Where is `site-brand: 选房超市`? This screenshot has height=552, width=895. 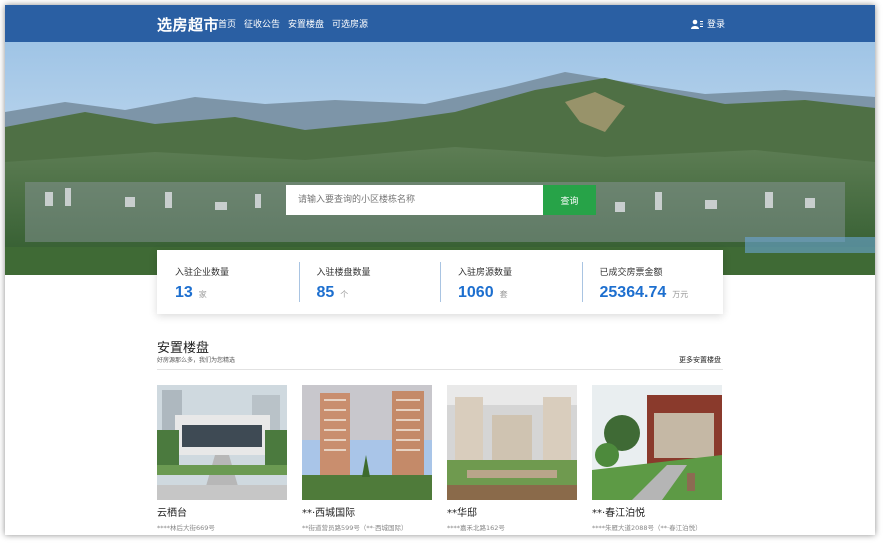
site-brand: 选房超市 is located at coordinates (188, 24).